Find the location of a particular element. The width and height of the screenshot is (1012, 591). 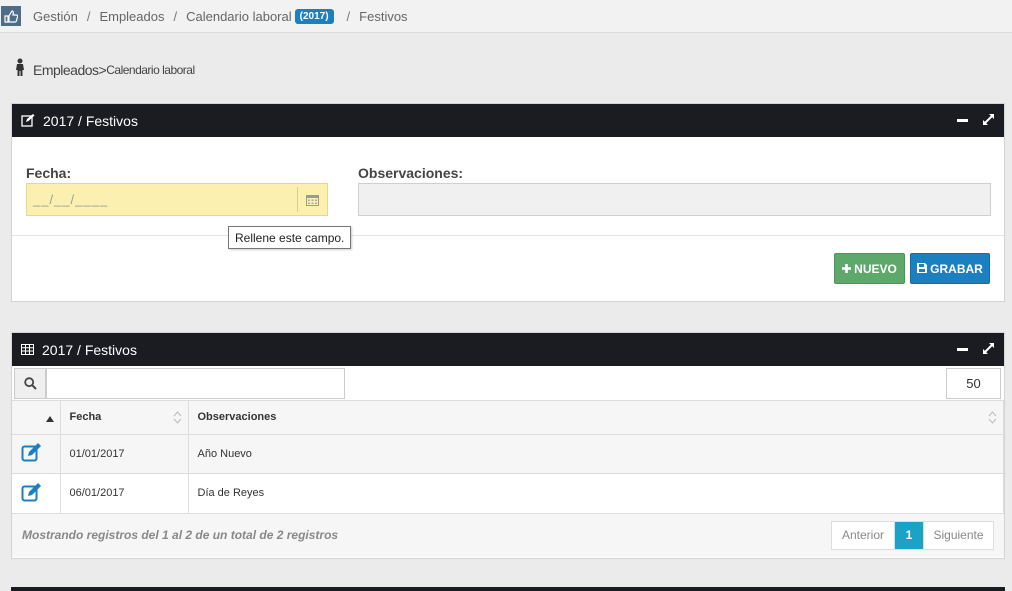

table-panel-header: 2017 / Festivos is located at coordinates (508, 349).